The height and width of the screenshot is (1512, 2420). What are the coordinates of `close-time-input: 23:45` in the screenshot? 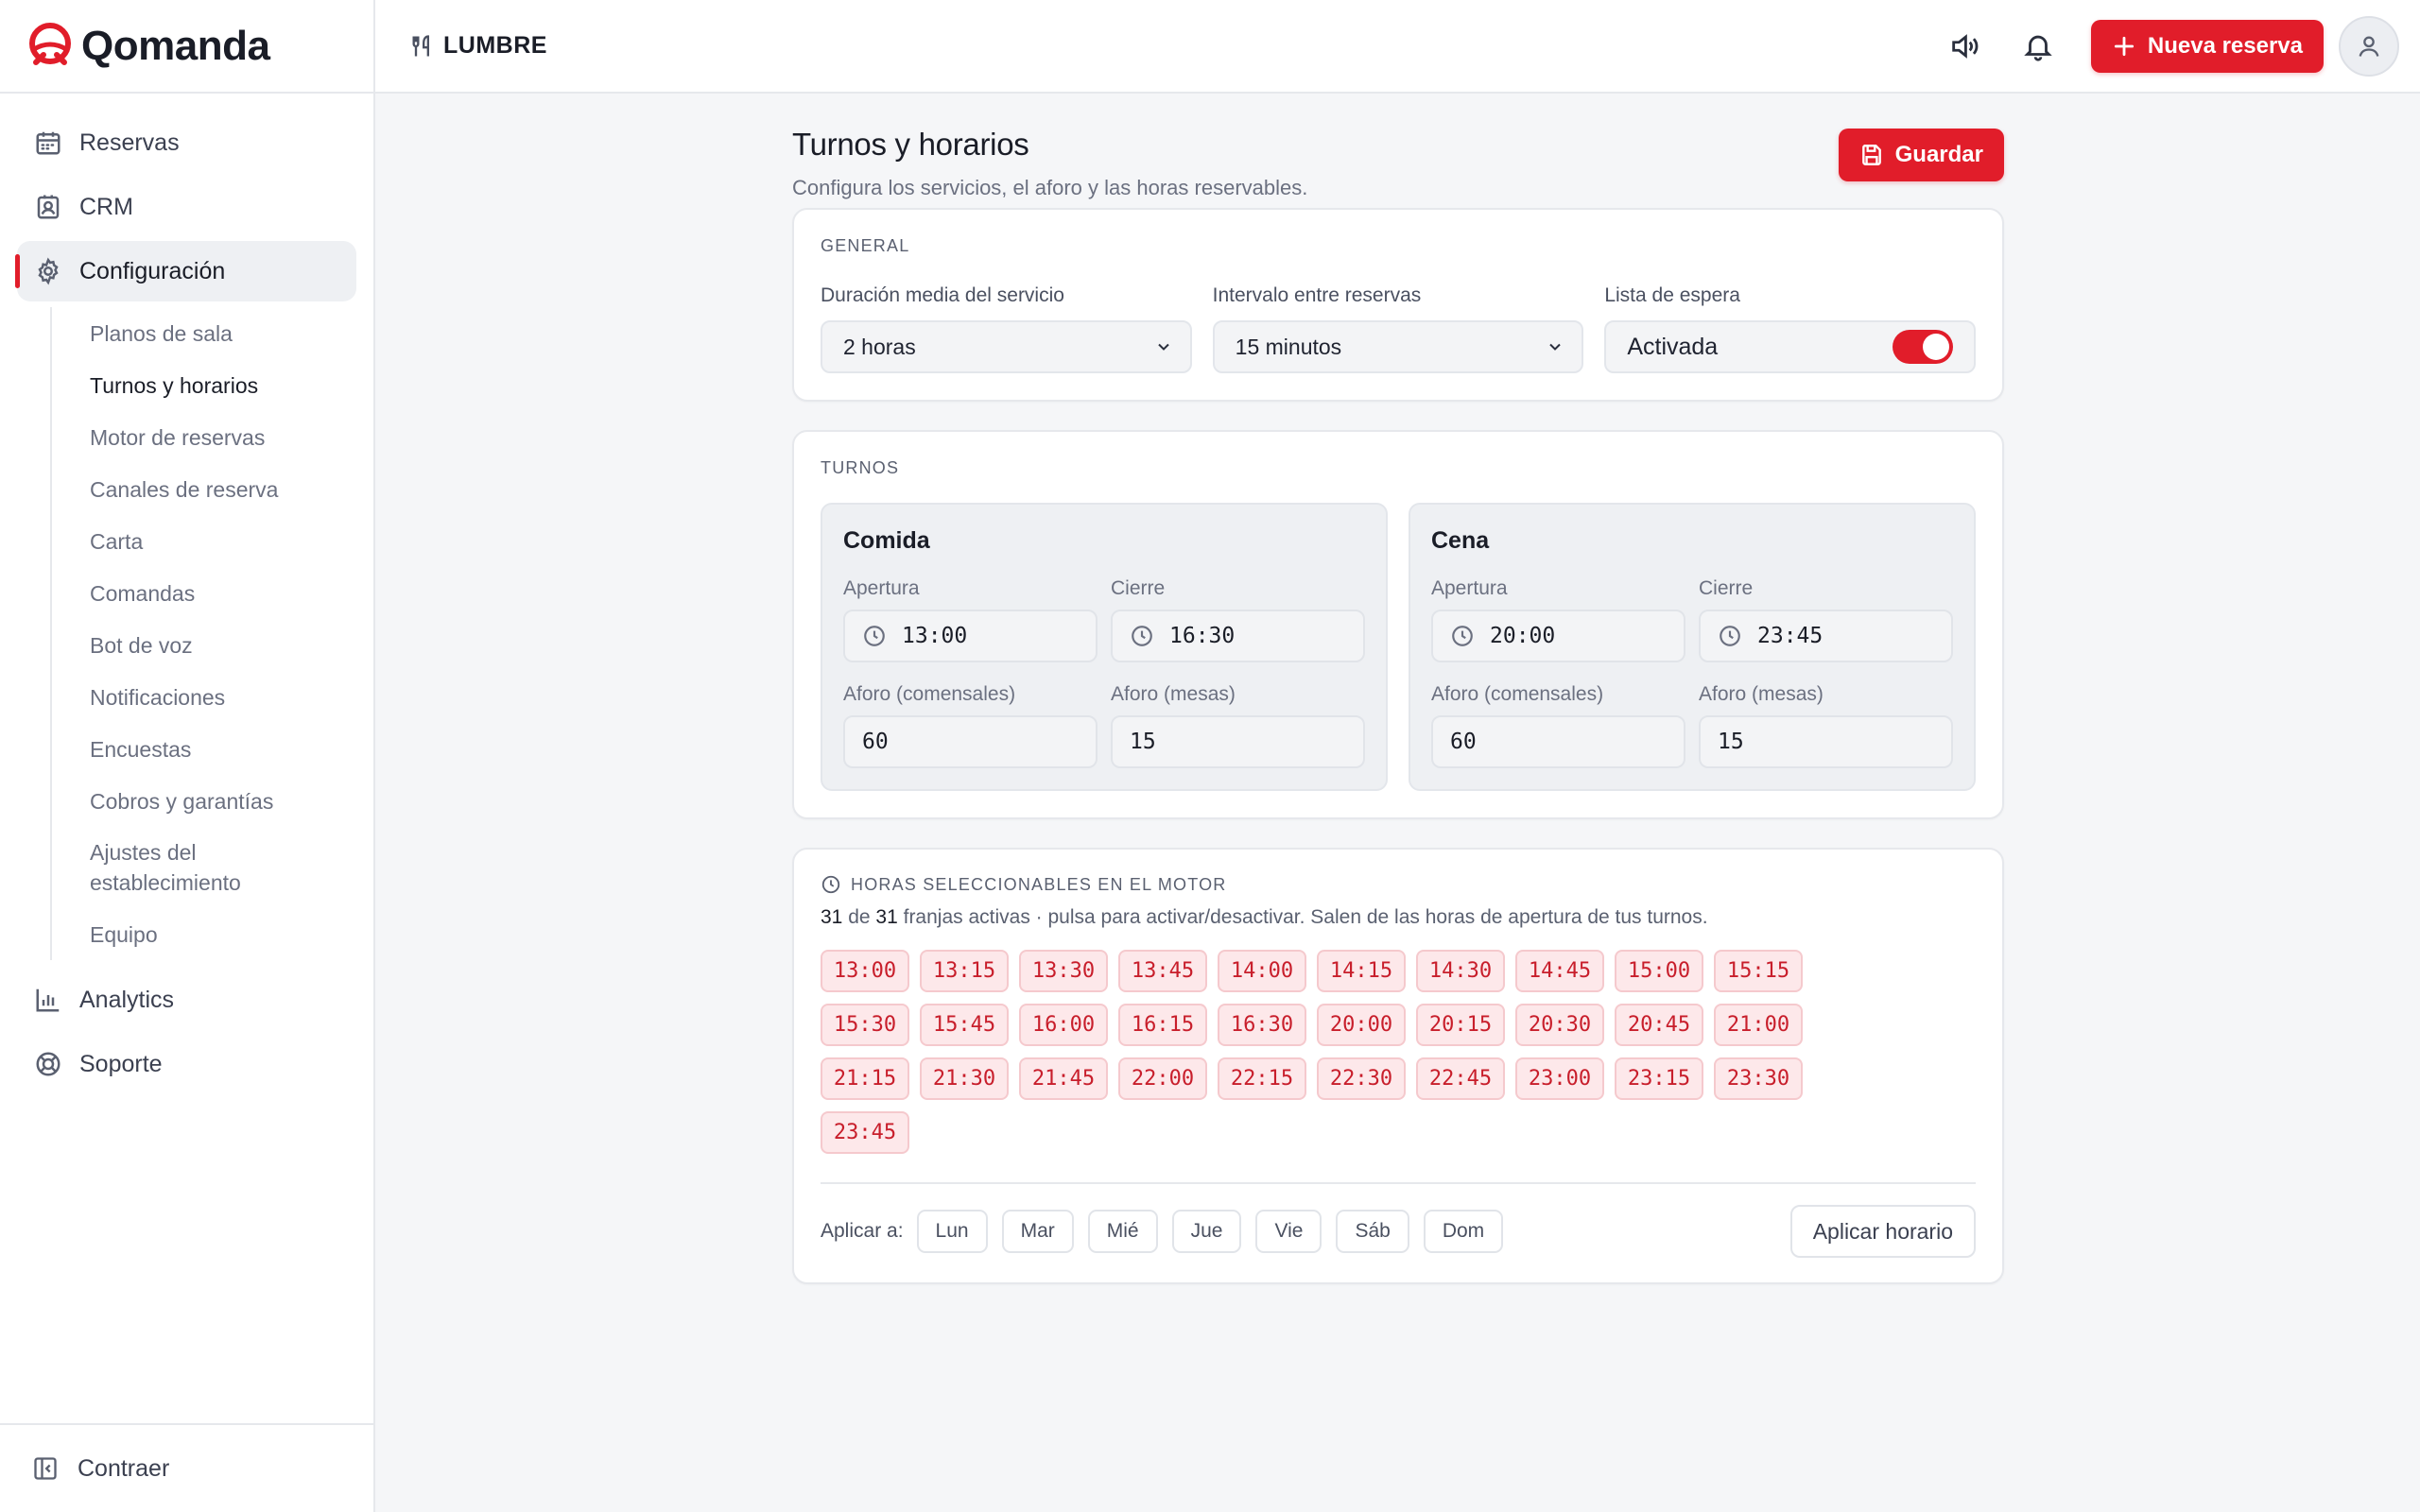 It's located at (1826, 636).